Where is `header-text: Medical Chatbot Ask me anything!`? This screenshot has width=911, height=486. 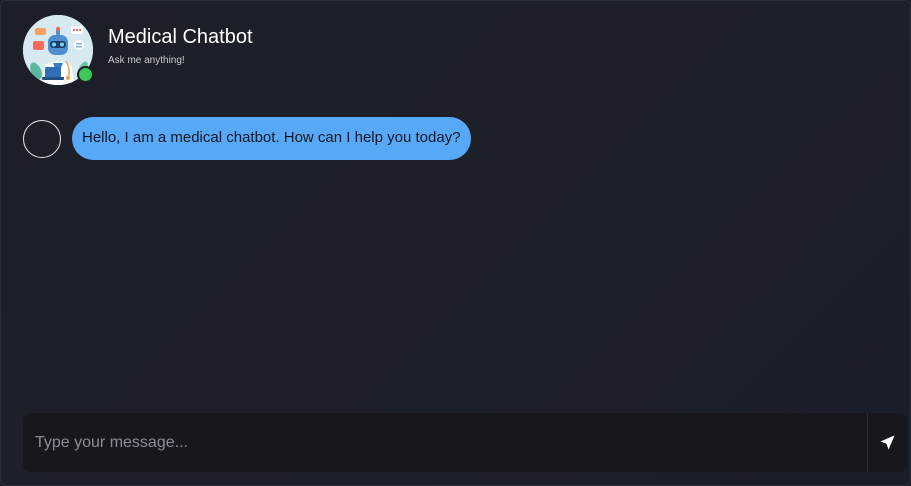 header-text: Medical Chatbot Ask me anything! is located at coordinates (180, 45).